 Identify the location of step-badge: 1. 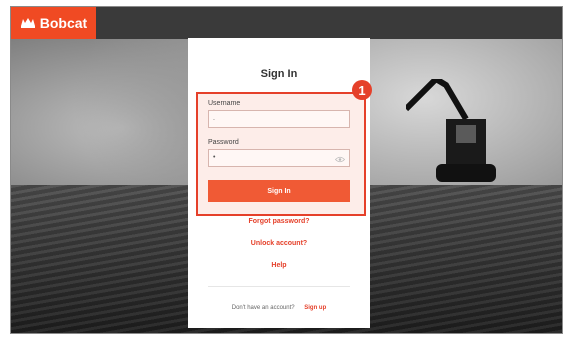
(362, 90).